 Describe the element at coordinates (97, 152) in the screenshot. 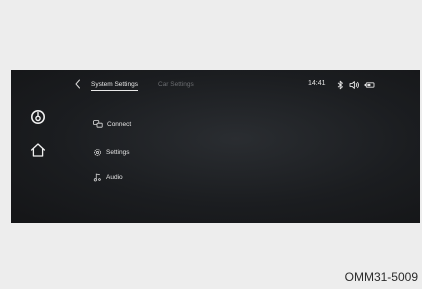

I see `gear-icon` at that location.